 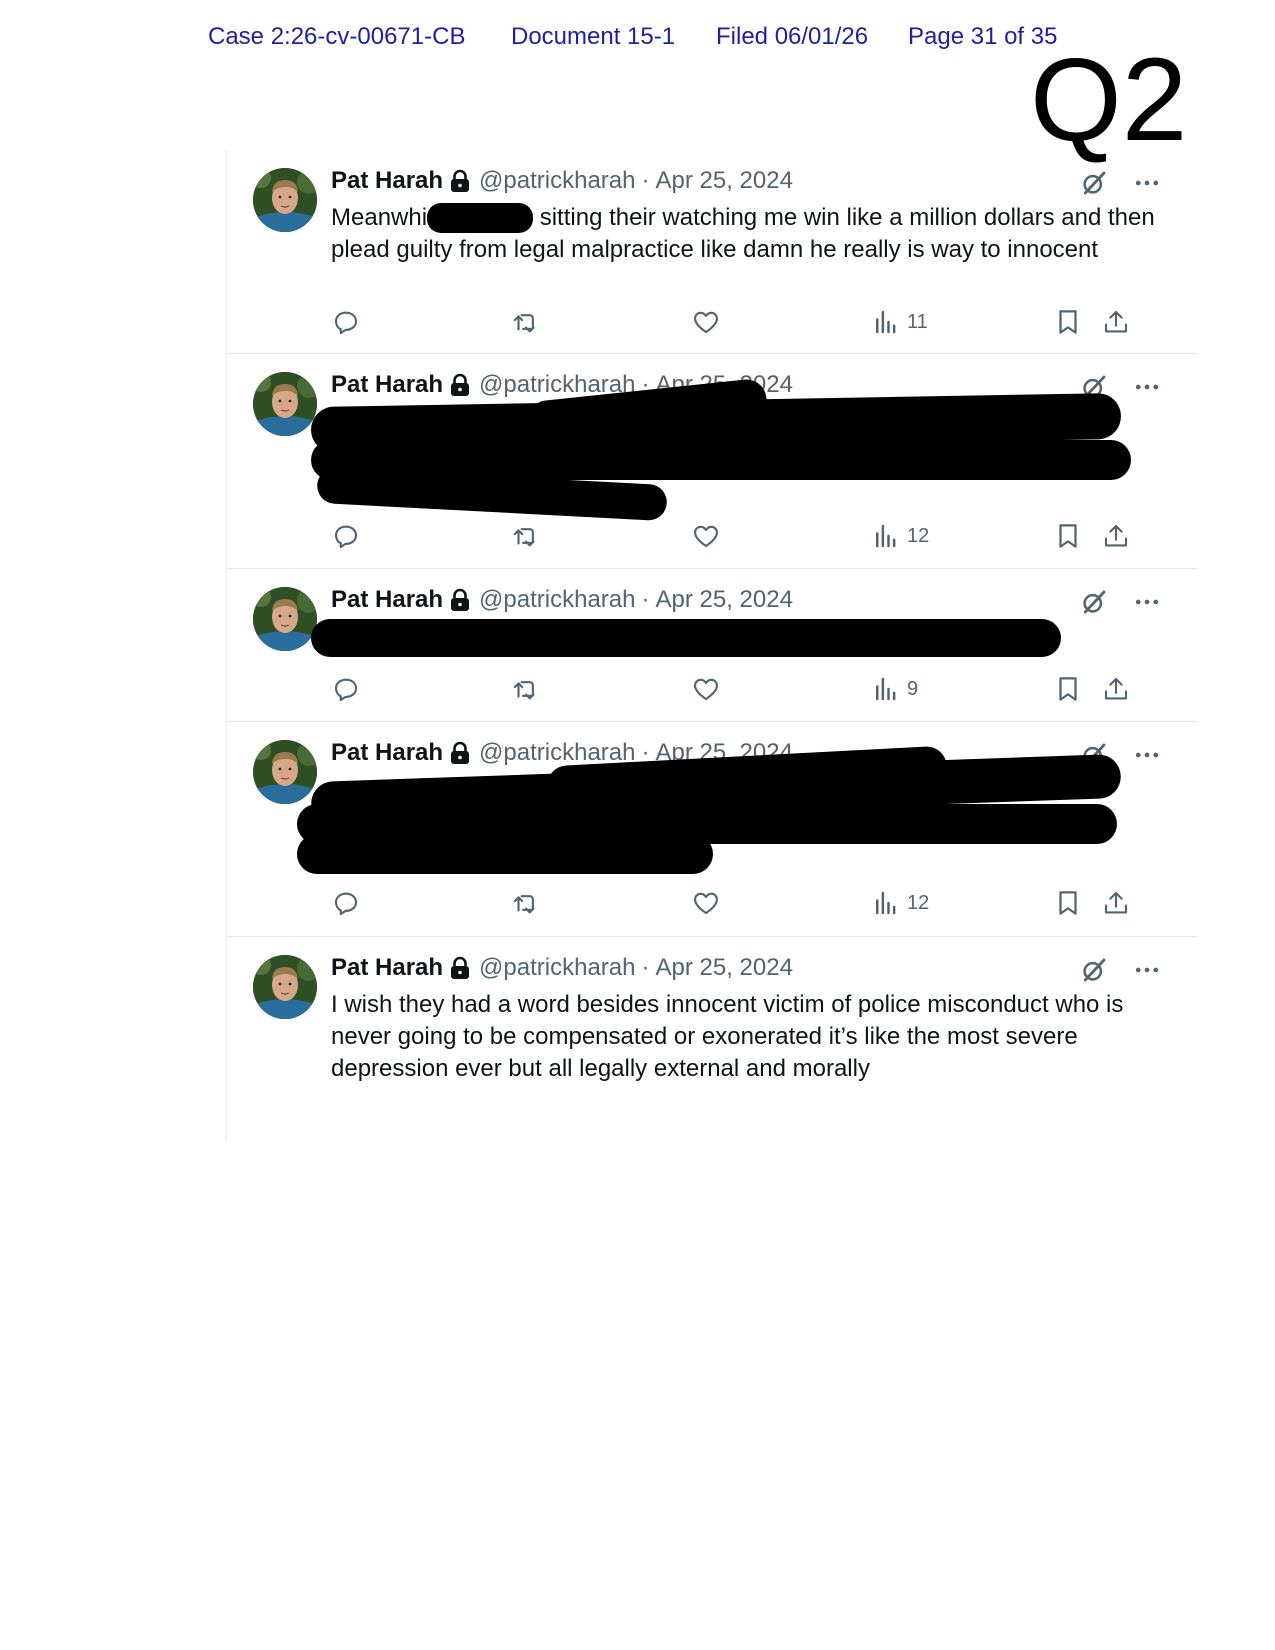 I want to click on filed-date: Filed 06/01/26, so click(x=792, y=36).